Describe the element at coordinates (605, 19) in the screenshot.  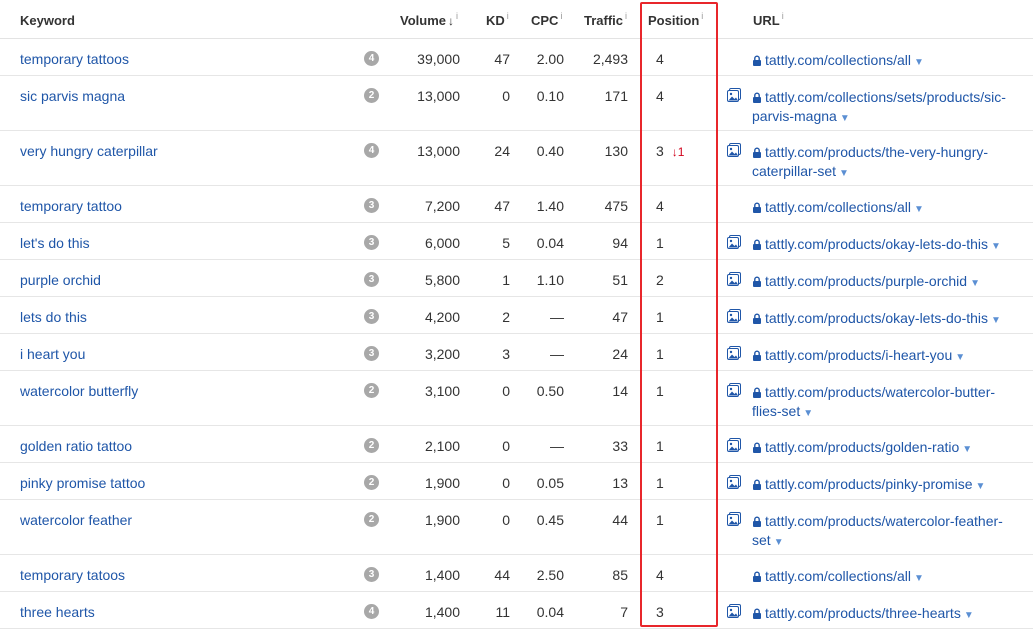
I see `col-traffic-header: Traffic i` at that location.